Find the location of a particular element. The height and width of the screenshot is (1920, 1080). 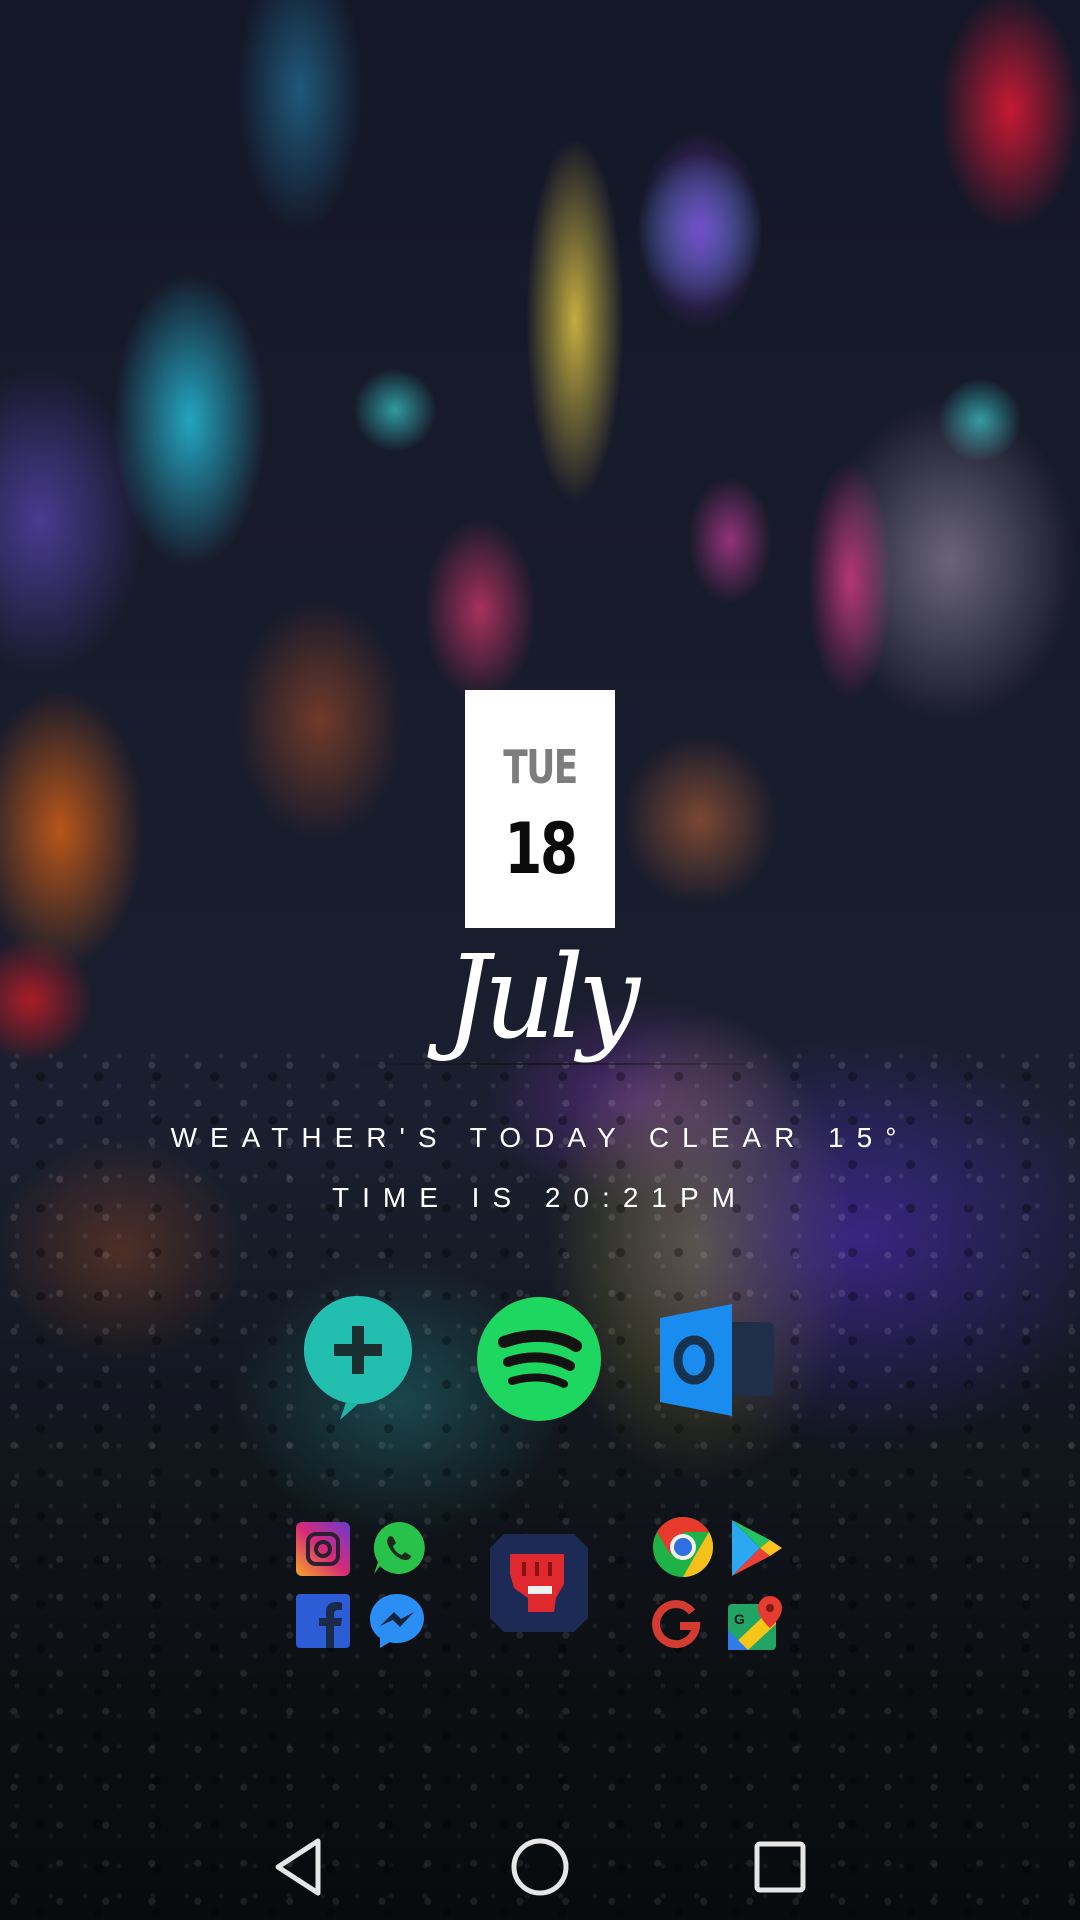

maps-icon: G is located at coordinates (755, 1623).